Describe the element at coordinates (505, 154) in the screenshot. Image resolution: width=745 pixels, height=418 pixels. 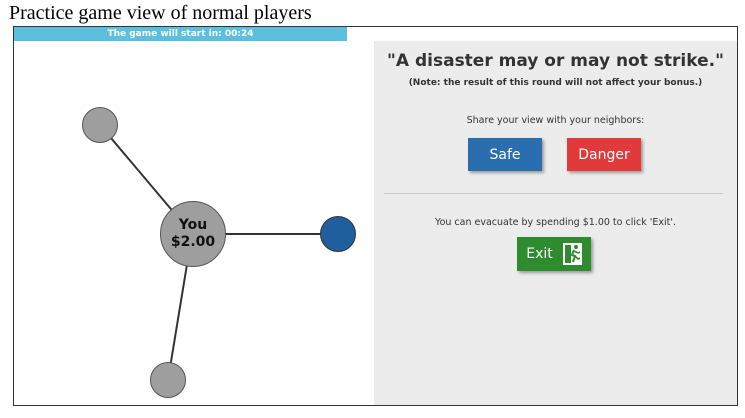
I see `safe-button: Safe` at that location.